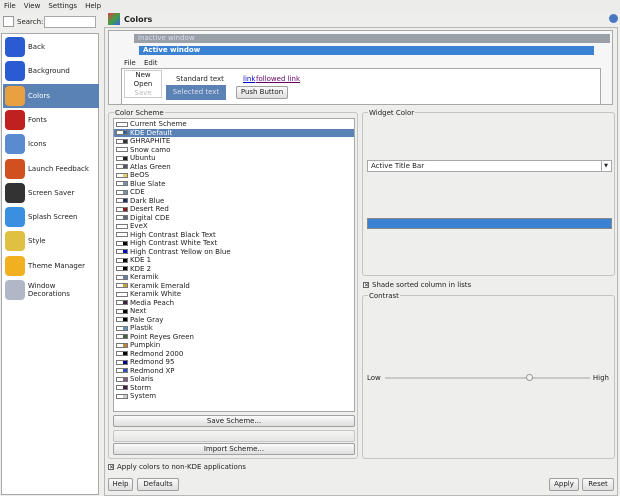 This screenshot has width=620, height=496. I want to click on scheme-list-item: Redmond XP, so click(234, 371).